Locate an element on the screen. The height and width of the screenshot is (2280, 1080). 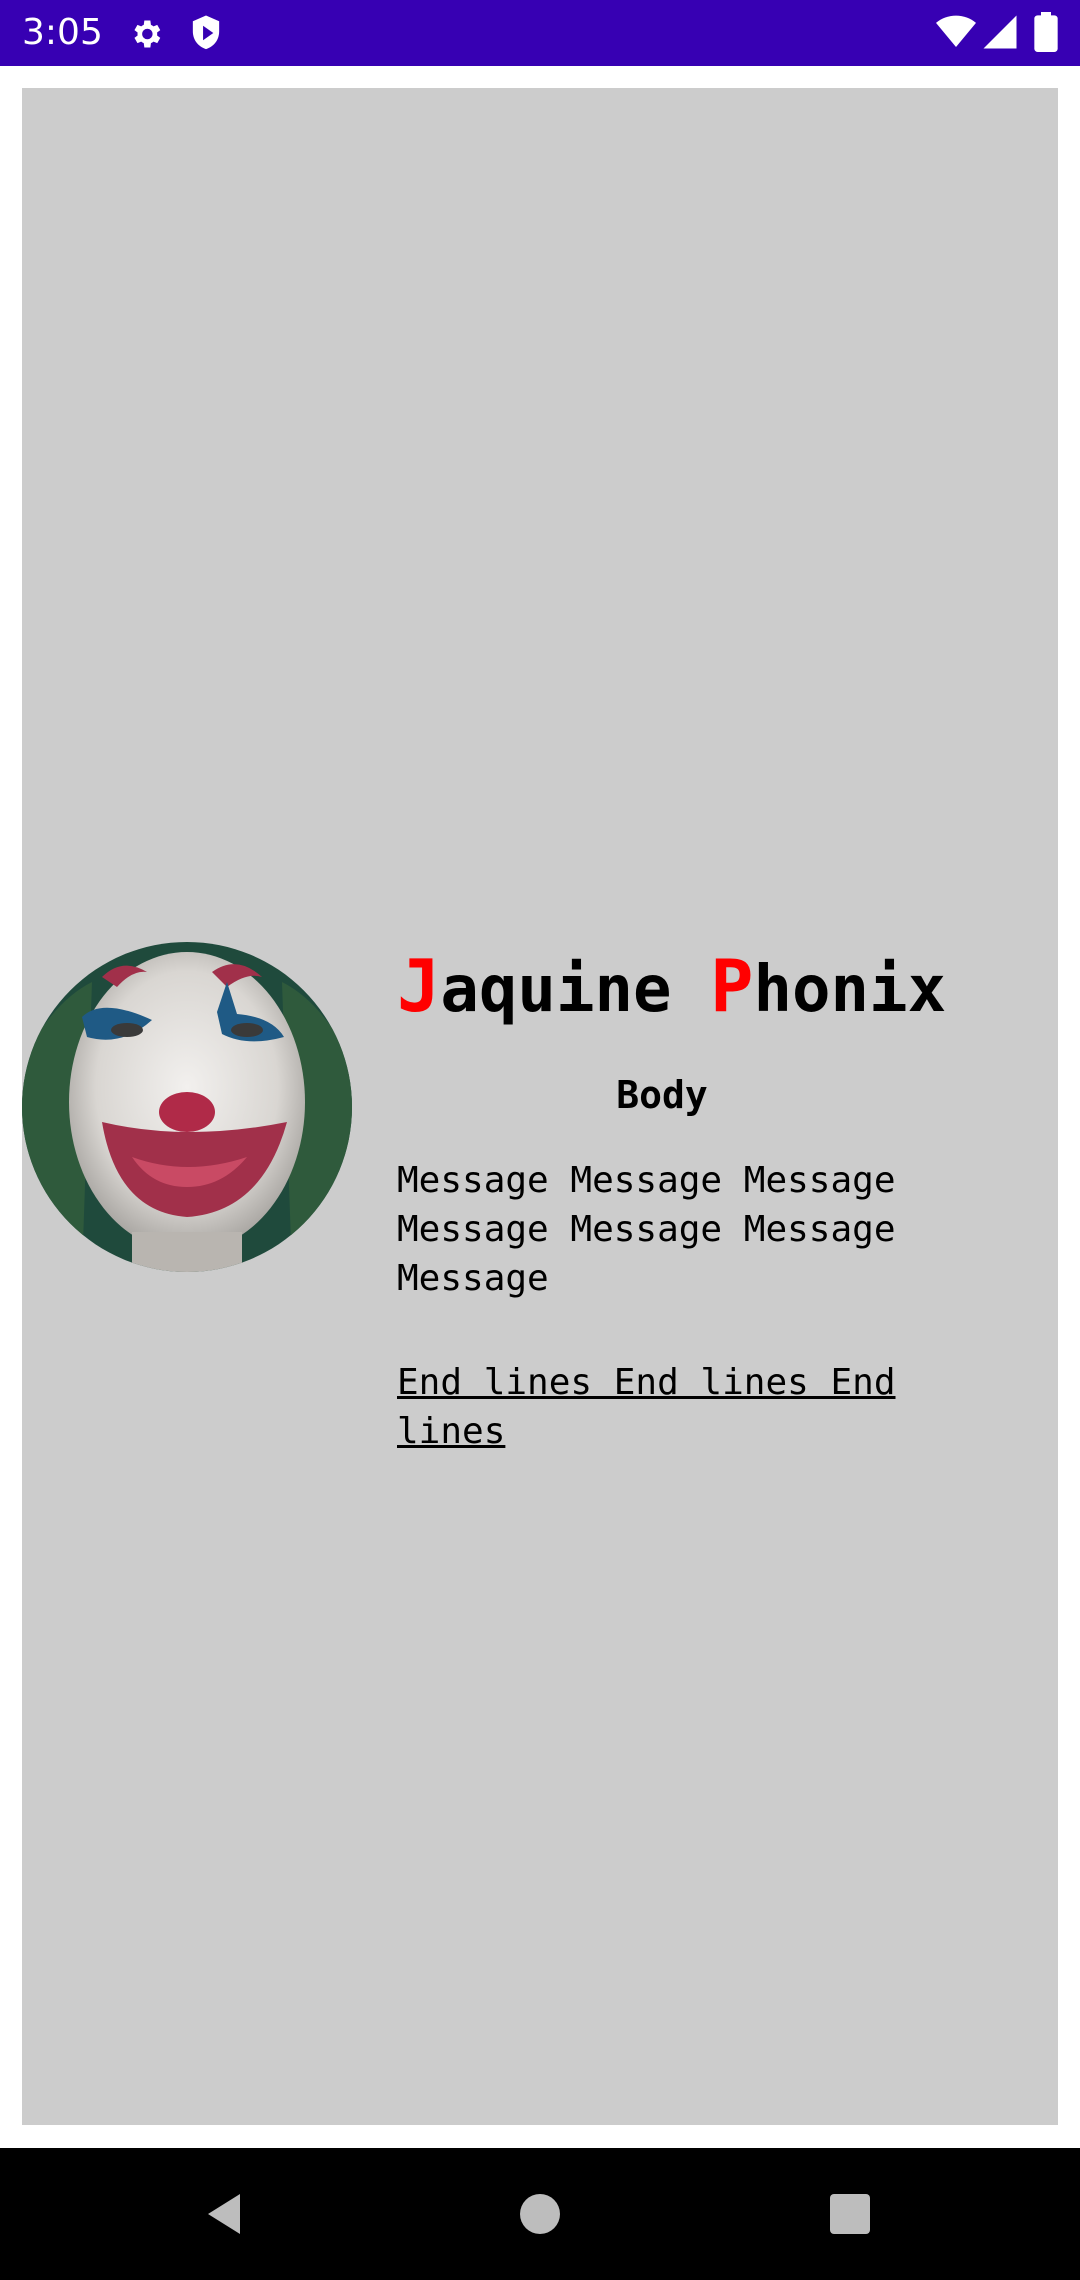
avatar is located at coordinates (187, 1107).